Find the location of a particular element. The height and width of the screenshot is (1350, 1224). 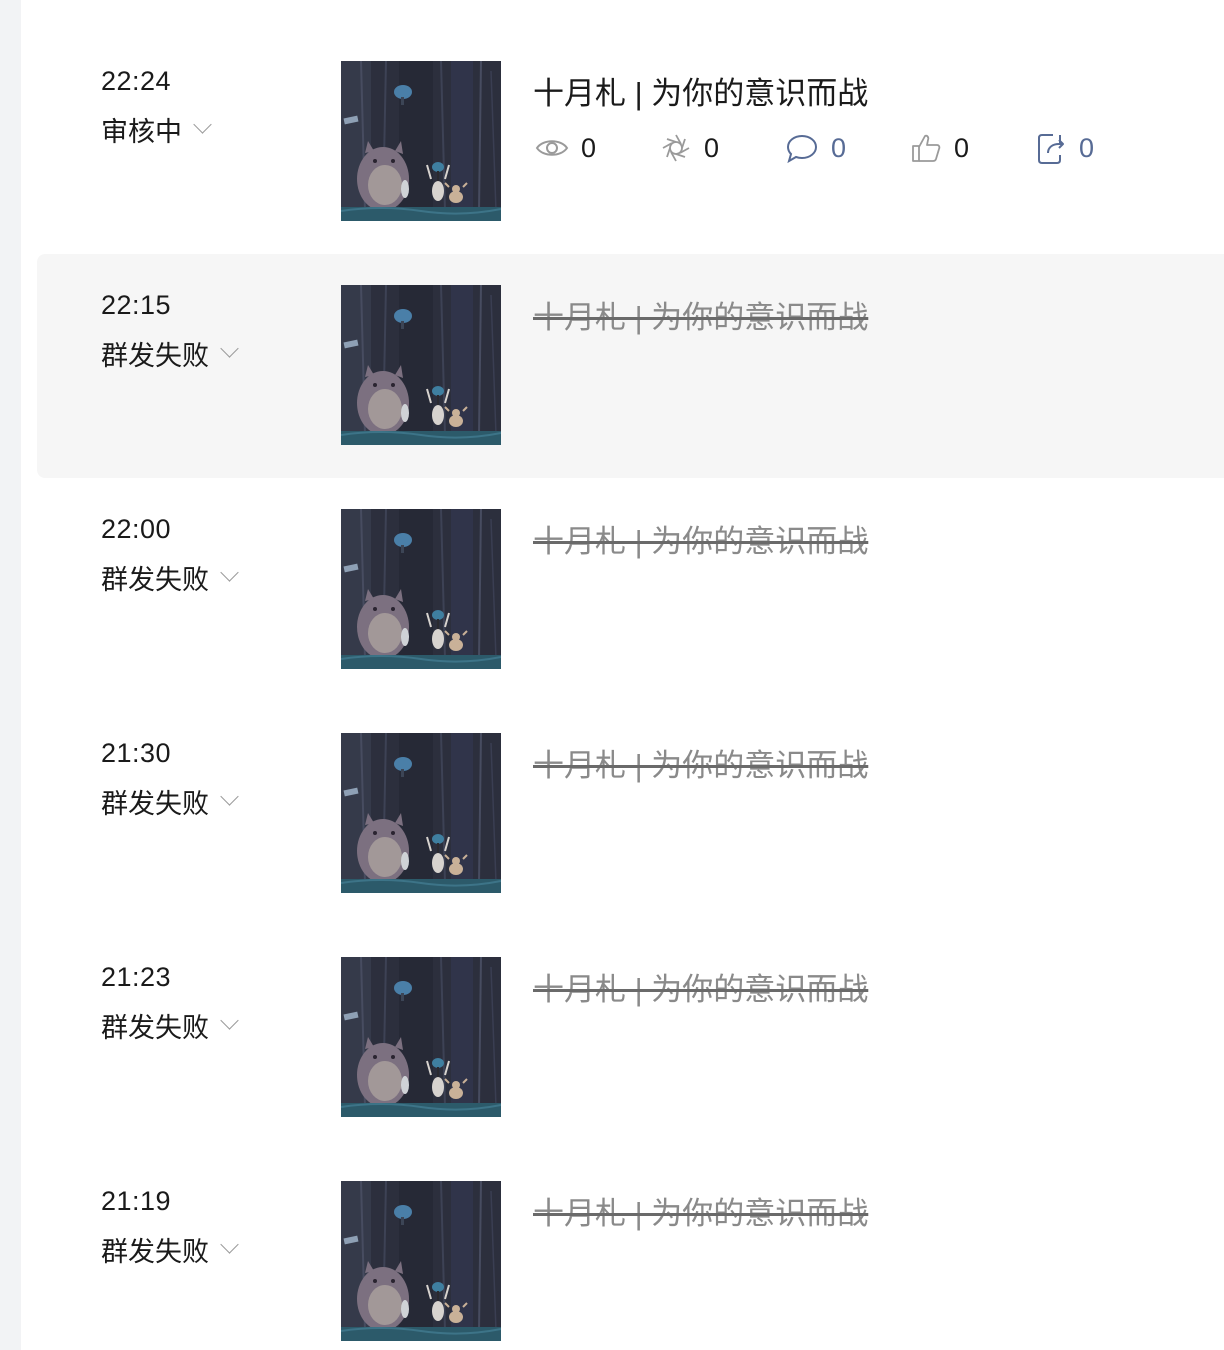

publish-time: 21:19 is located at coordinates (136, 1201).